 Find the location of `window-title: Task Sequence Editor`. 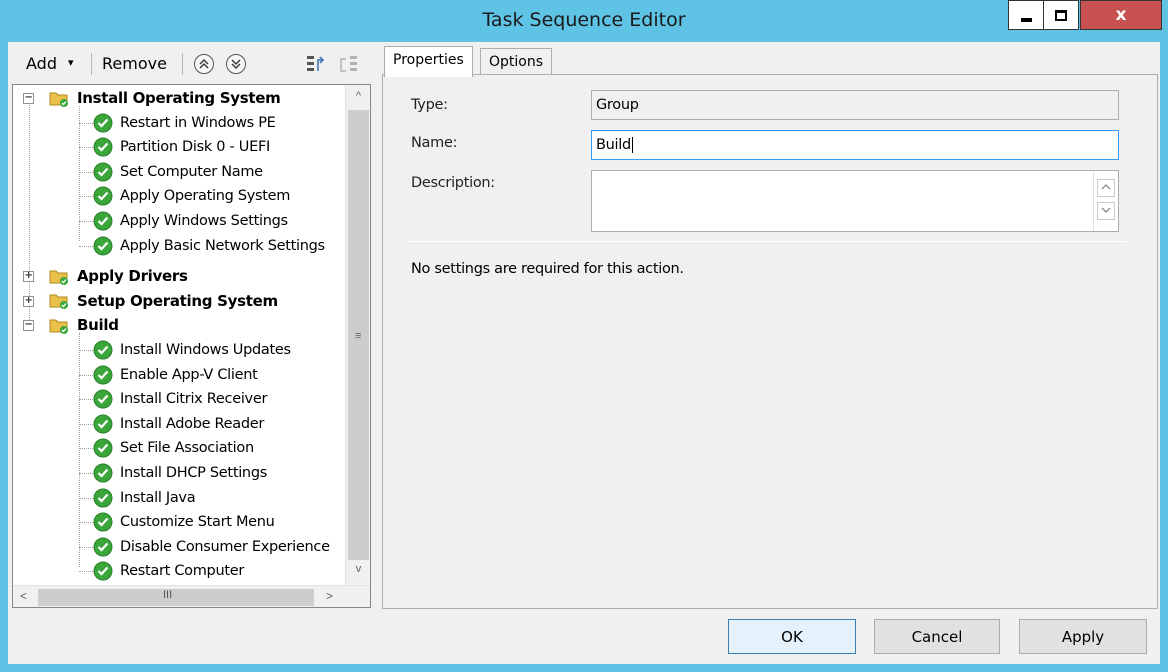

window-title: Task Sequence Editor is located at coordinates (584, 20).